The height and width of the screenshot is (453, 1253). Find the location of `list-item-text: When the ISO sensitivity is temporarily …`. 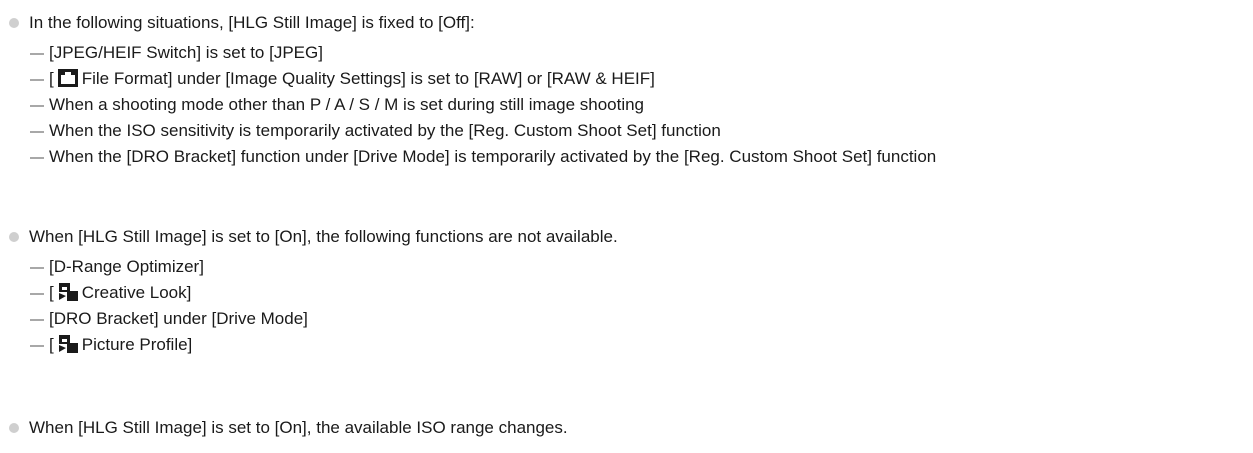

list-item-text: When the ISO sensitivity is temporarily … is located at coordinates (385, 130).